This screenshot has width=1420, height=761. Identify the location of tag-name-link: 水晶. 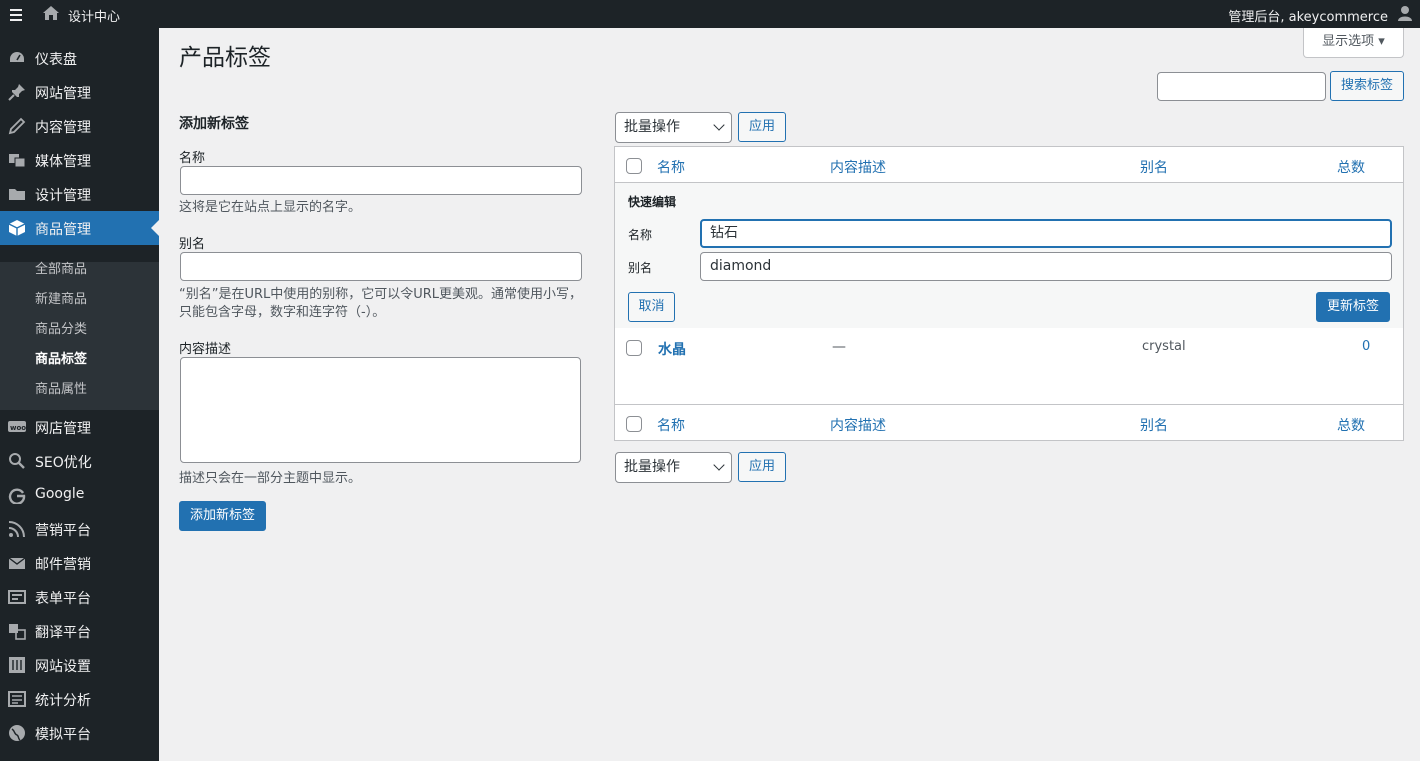
(672, 349).